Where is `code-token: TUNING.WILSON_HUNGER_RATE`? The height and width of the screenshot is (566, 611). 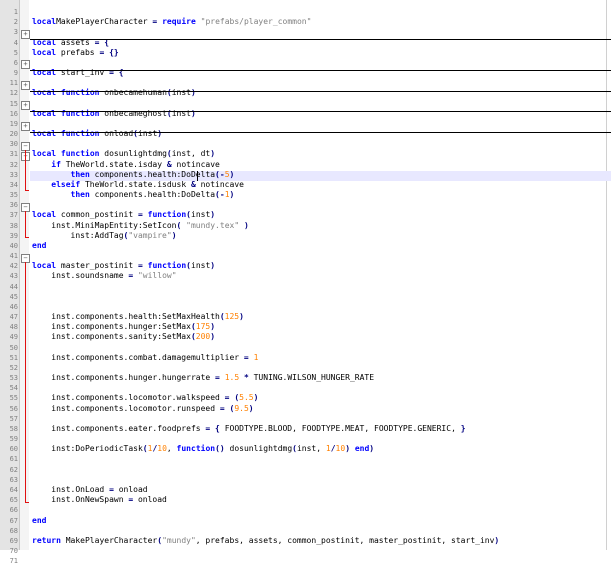 code-token: TUNING.WILSON_HUNGER_RATE is located at coordinates (311, 377).